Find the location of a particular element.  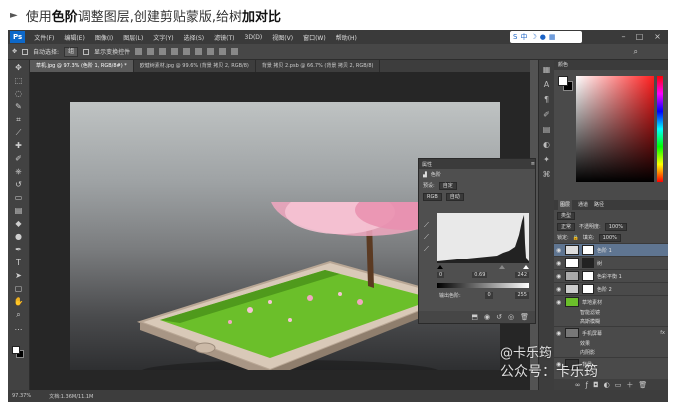

align-bottom-icon is located at coordinates (163, 51).